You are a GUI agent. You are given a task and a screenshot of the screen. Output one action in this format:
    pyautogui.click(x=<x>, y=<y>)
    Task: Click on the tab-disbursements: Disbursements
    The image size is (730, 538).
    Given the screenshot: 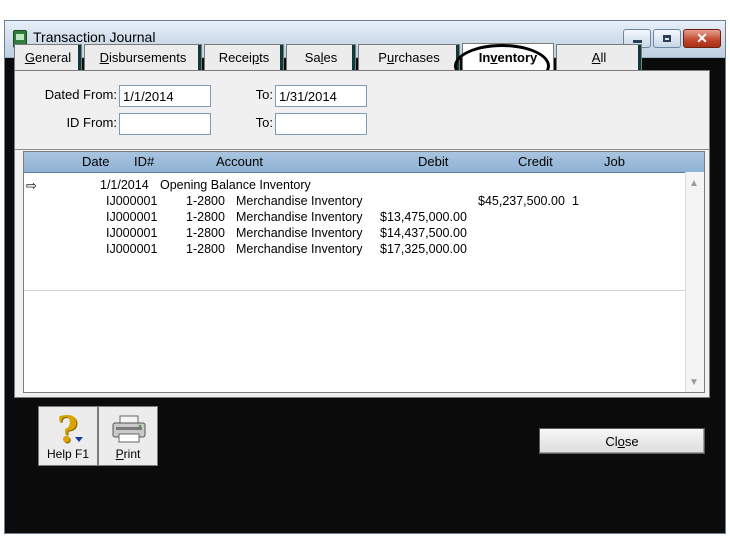 What is the action you would take?
    pyautogui.click(x=143, y=57)
    